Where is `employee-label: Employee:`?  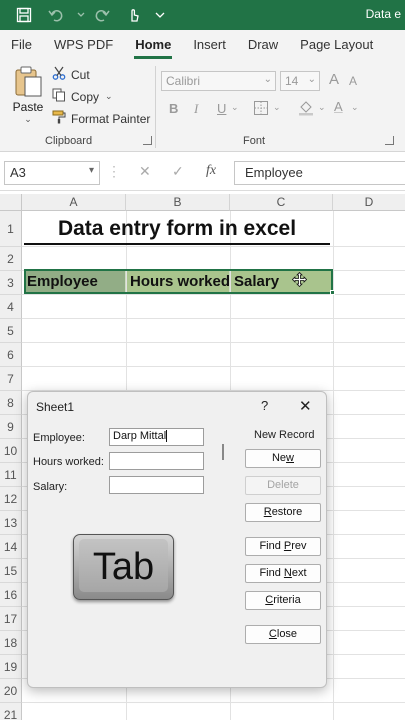 employee-label: Employee: is located at coordinates (59, 438).